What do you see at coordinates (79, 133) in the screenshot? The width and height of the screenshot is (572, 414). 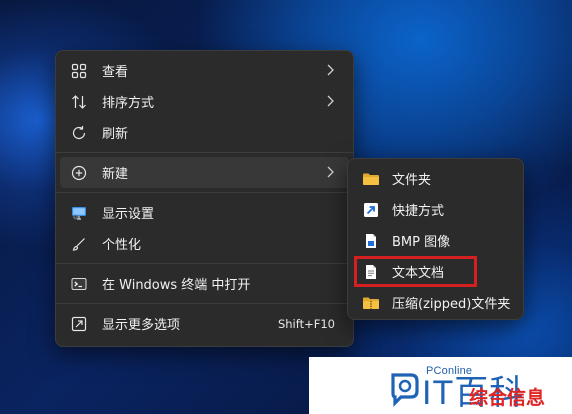 I see `refresh-icon` at bounding box center [79, 133].